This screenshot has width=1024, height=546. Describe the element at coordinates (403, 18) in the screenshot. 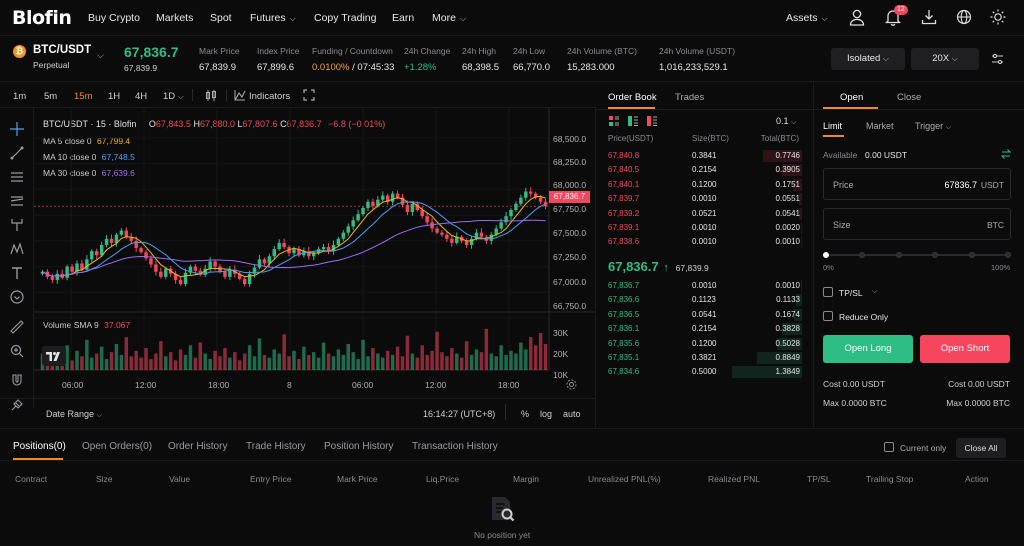

I see `nav-earn: Earn` at that location.